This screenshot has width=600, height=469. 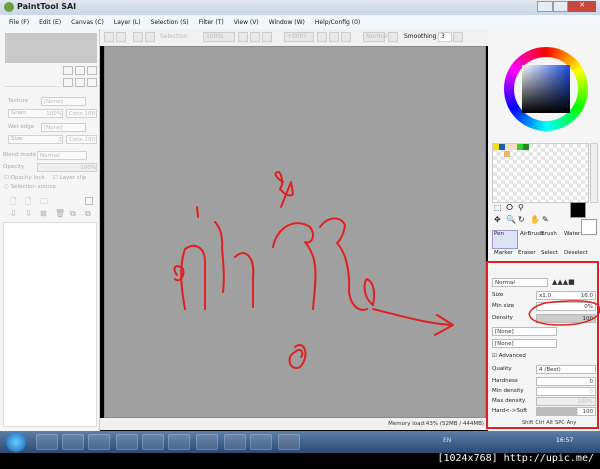 I want to click on clock: 16:57, so click(x=564, y=440).